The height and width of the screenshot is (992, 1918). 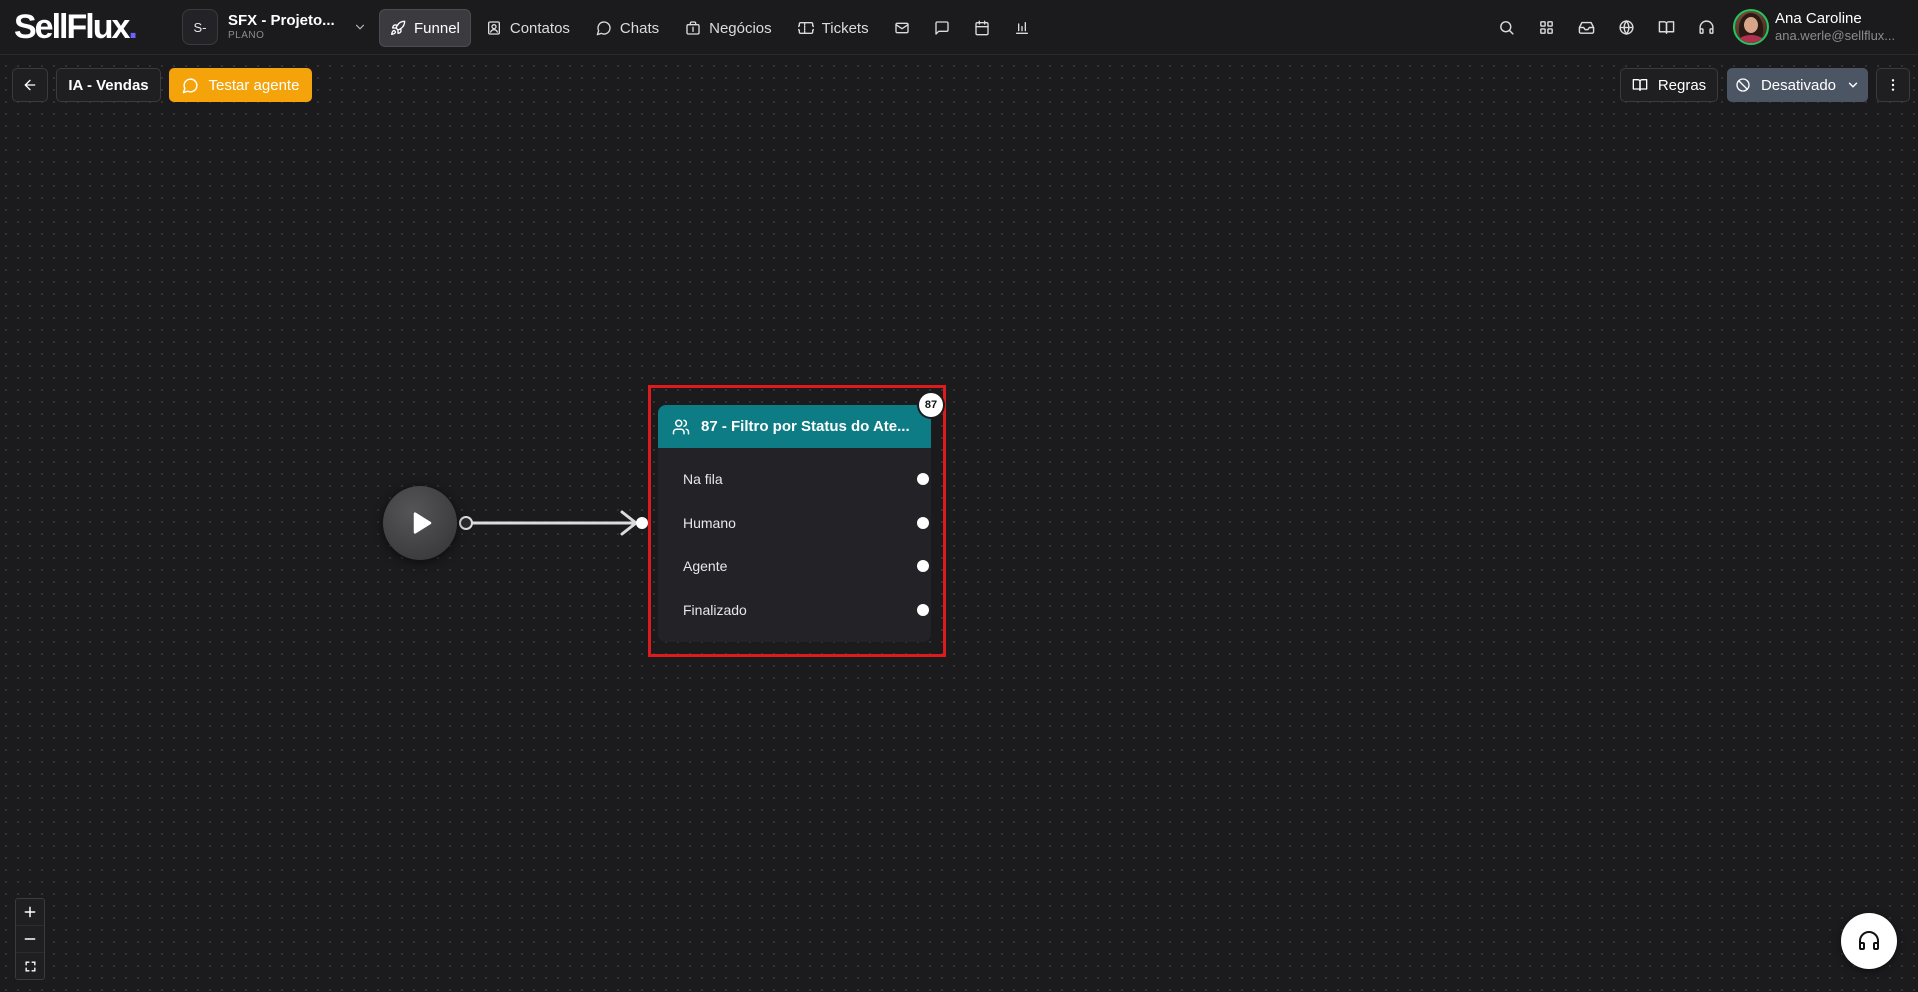 I want to click on zoom-controls, so click(x=30, y=939).